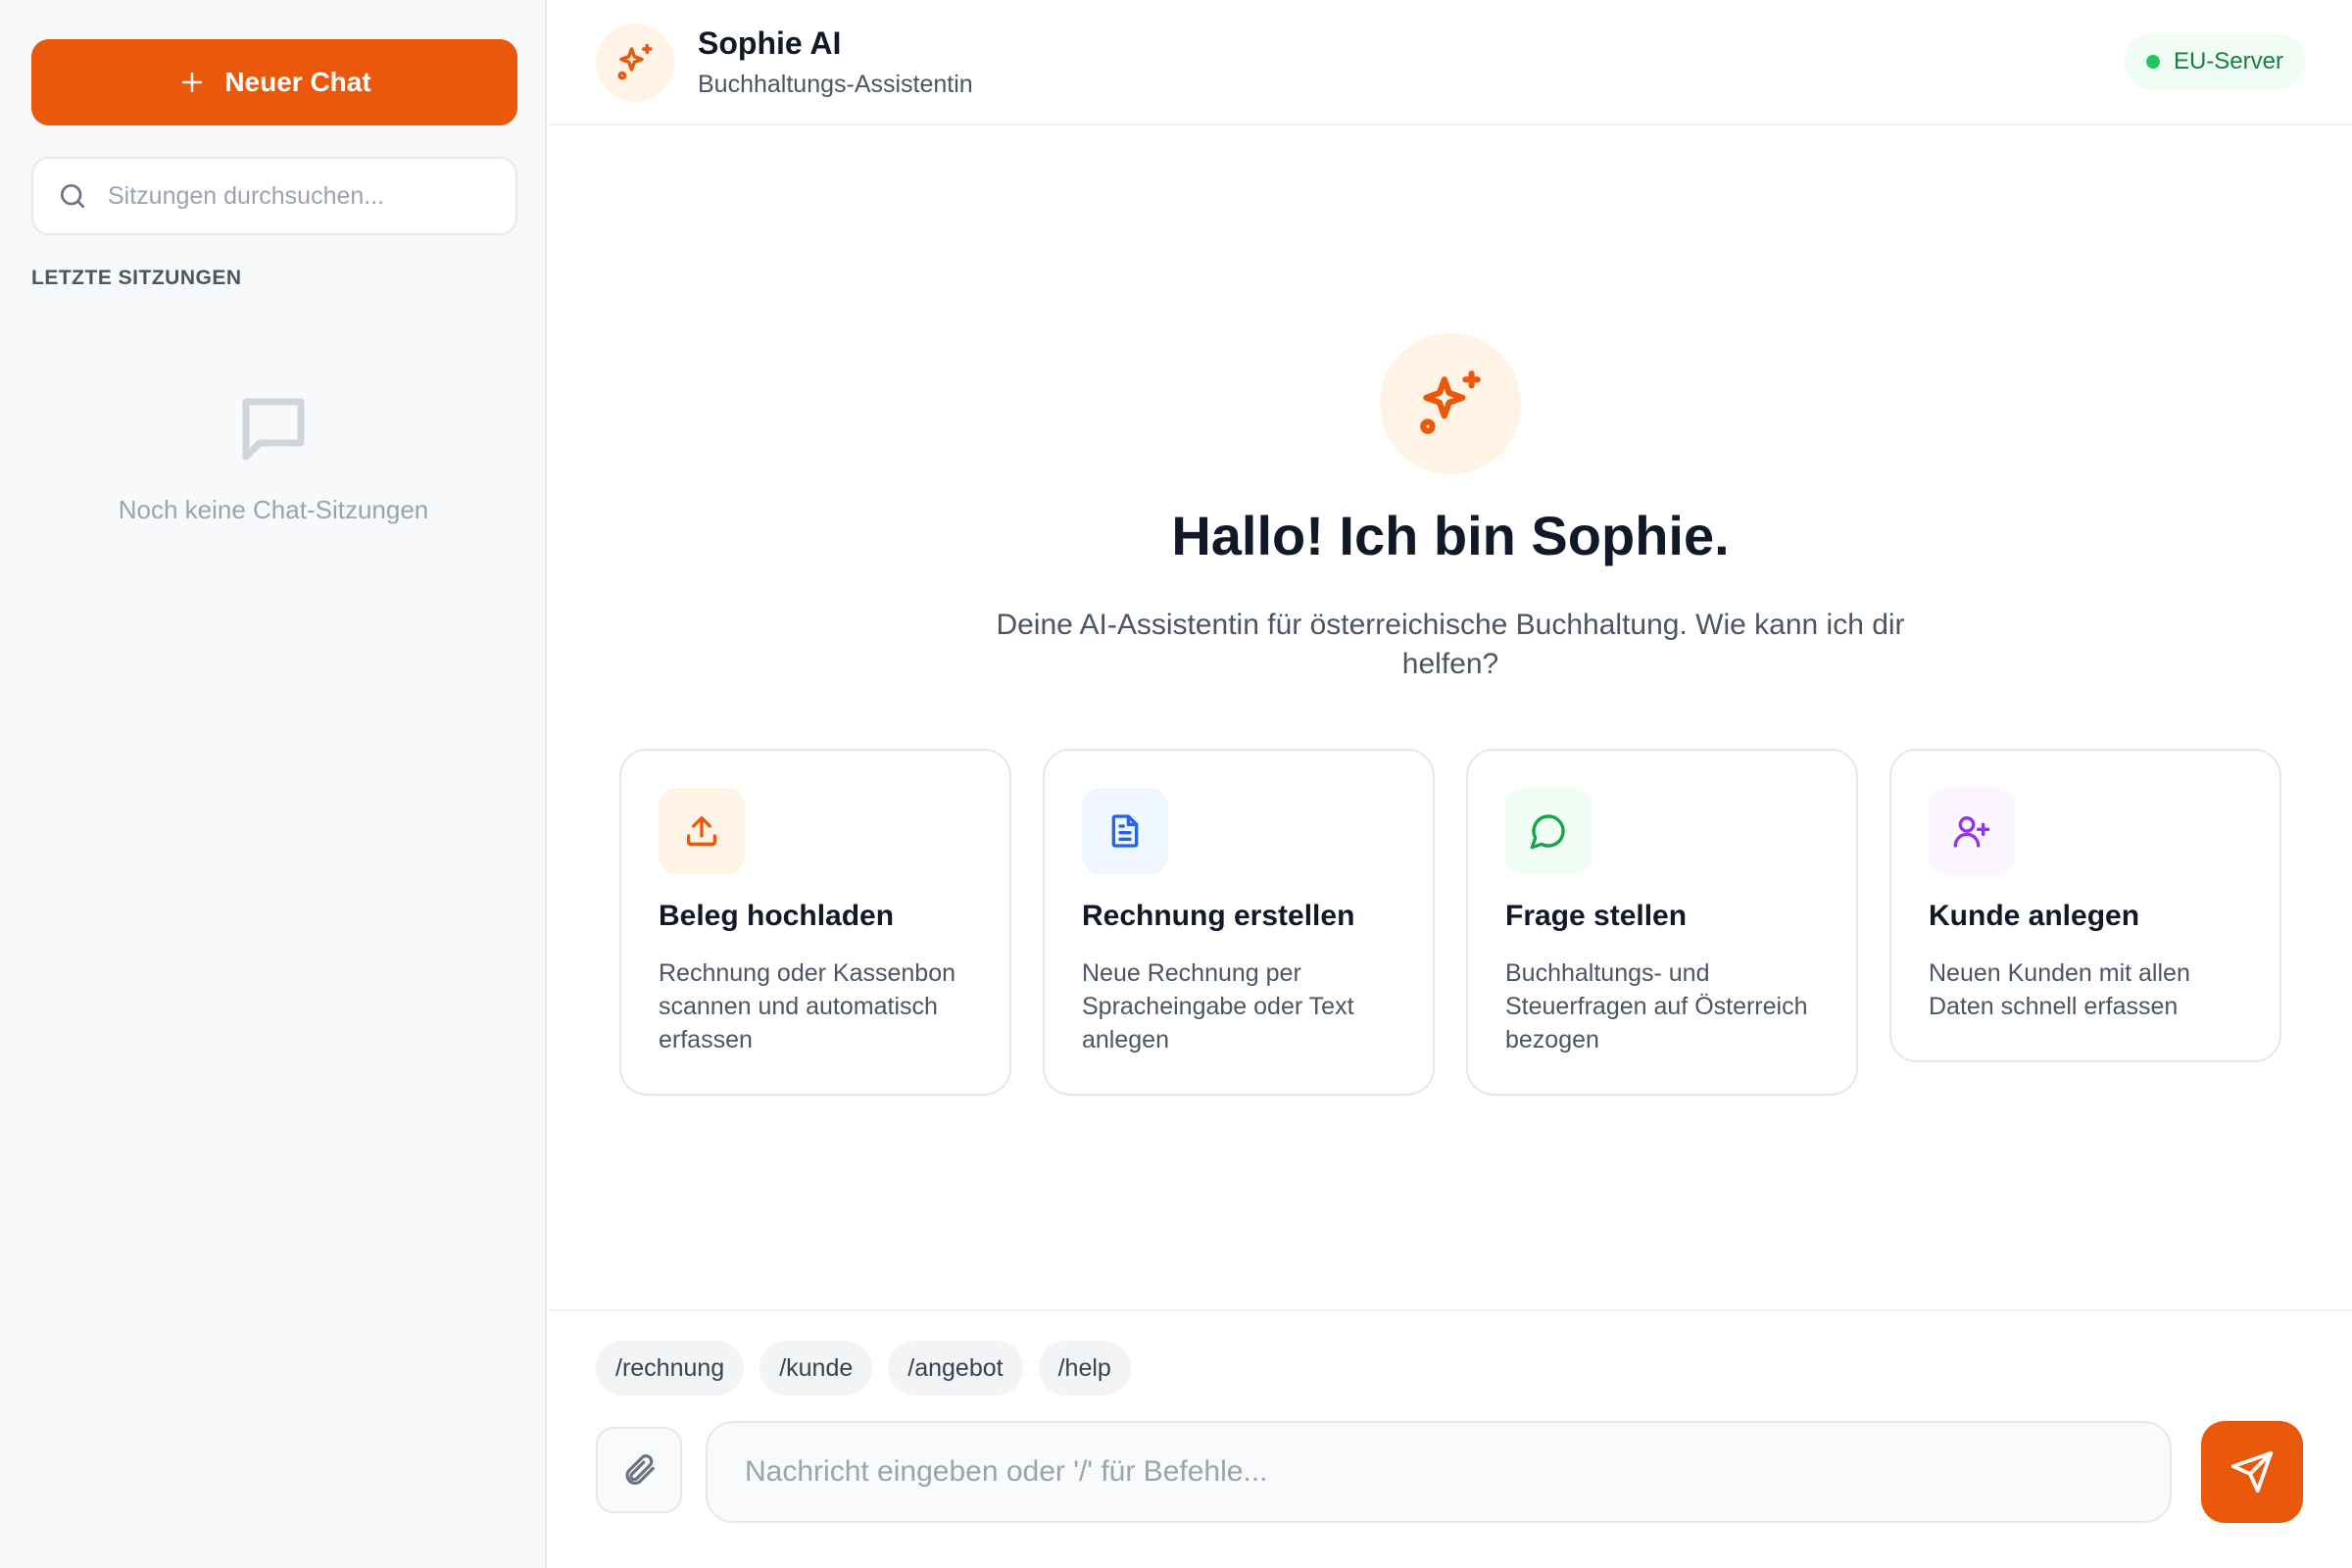 Image resolution: width=2352 pixels, height=1568 pixels. I want to click on command-chip-rechnung: /rechnung, so click(671, 1368).